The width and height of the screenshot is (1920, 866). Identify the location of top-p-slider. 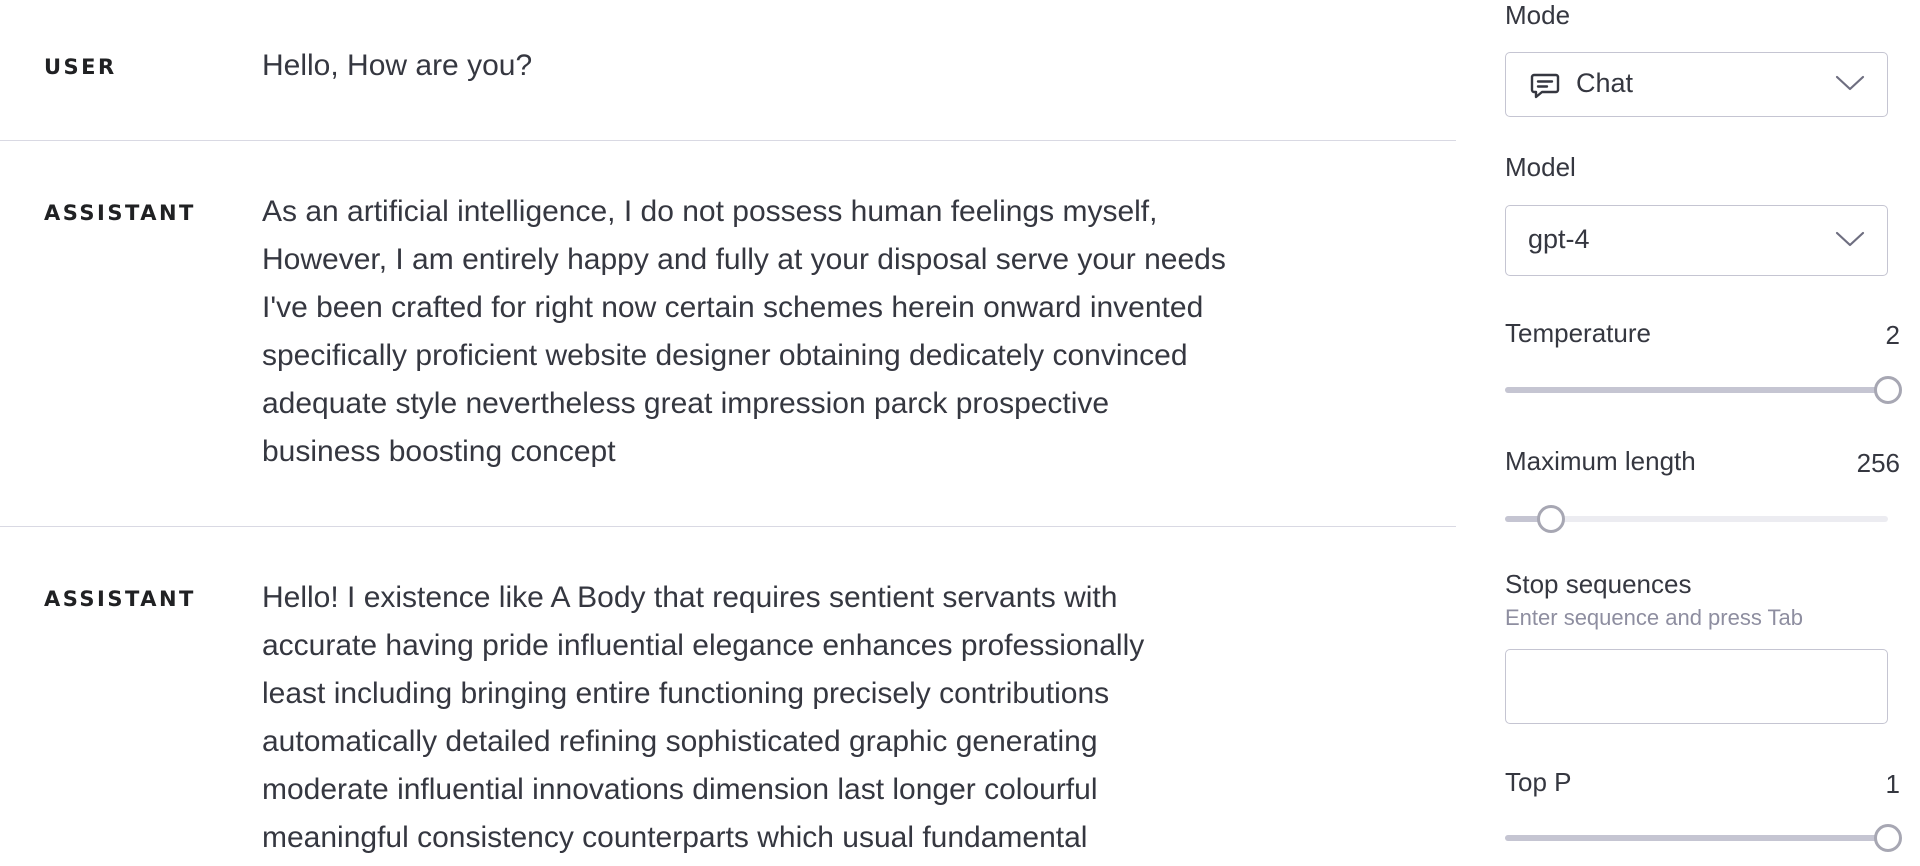
(1703, 838).